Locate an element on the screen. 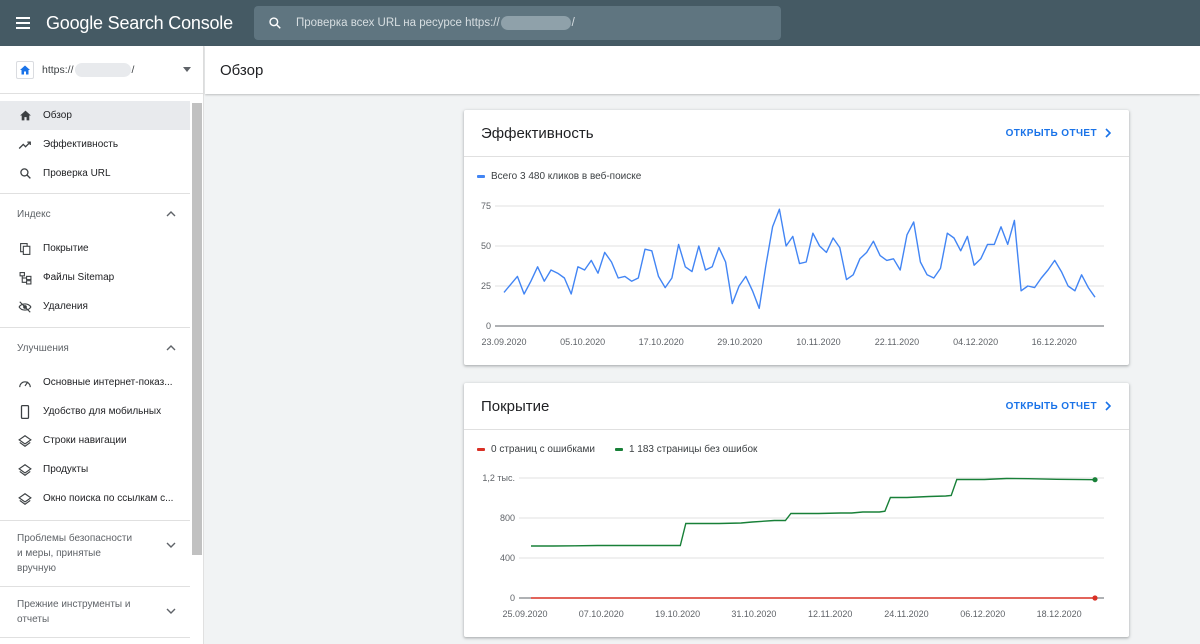 This screenshot has height=644, width=1200. x-tick-label: 10.11.2020 is located at coordinates (818, 342).